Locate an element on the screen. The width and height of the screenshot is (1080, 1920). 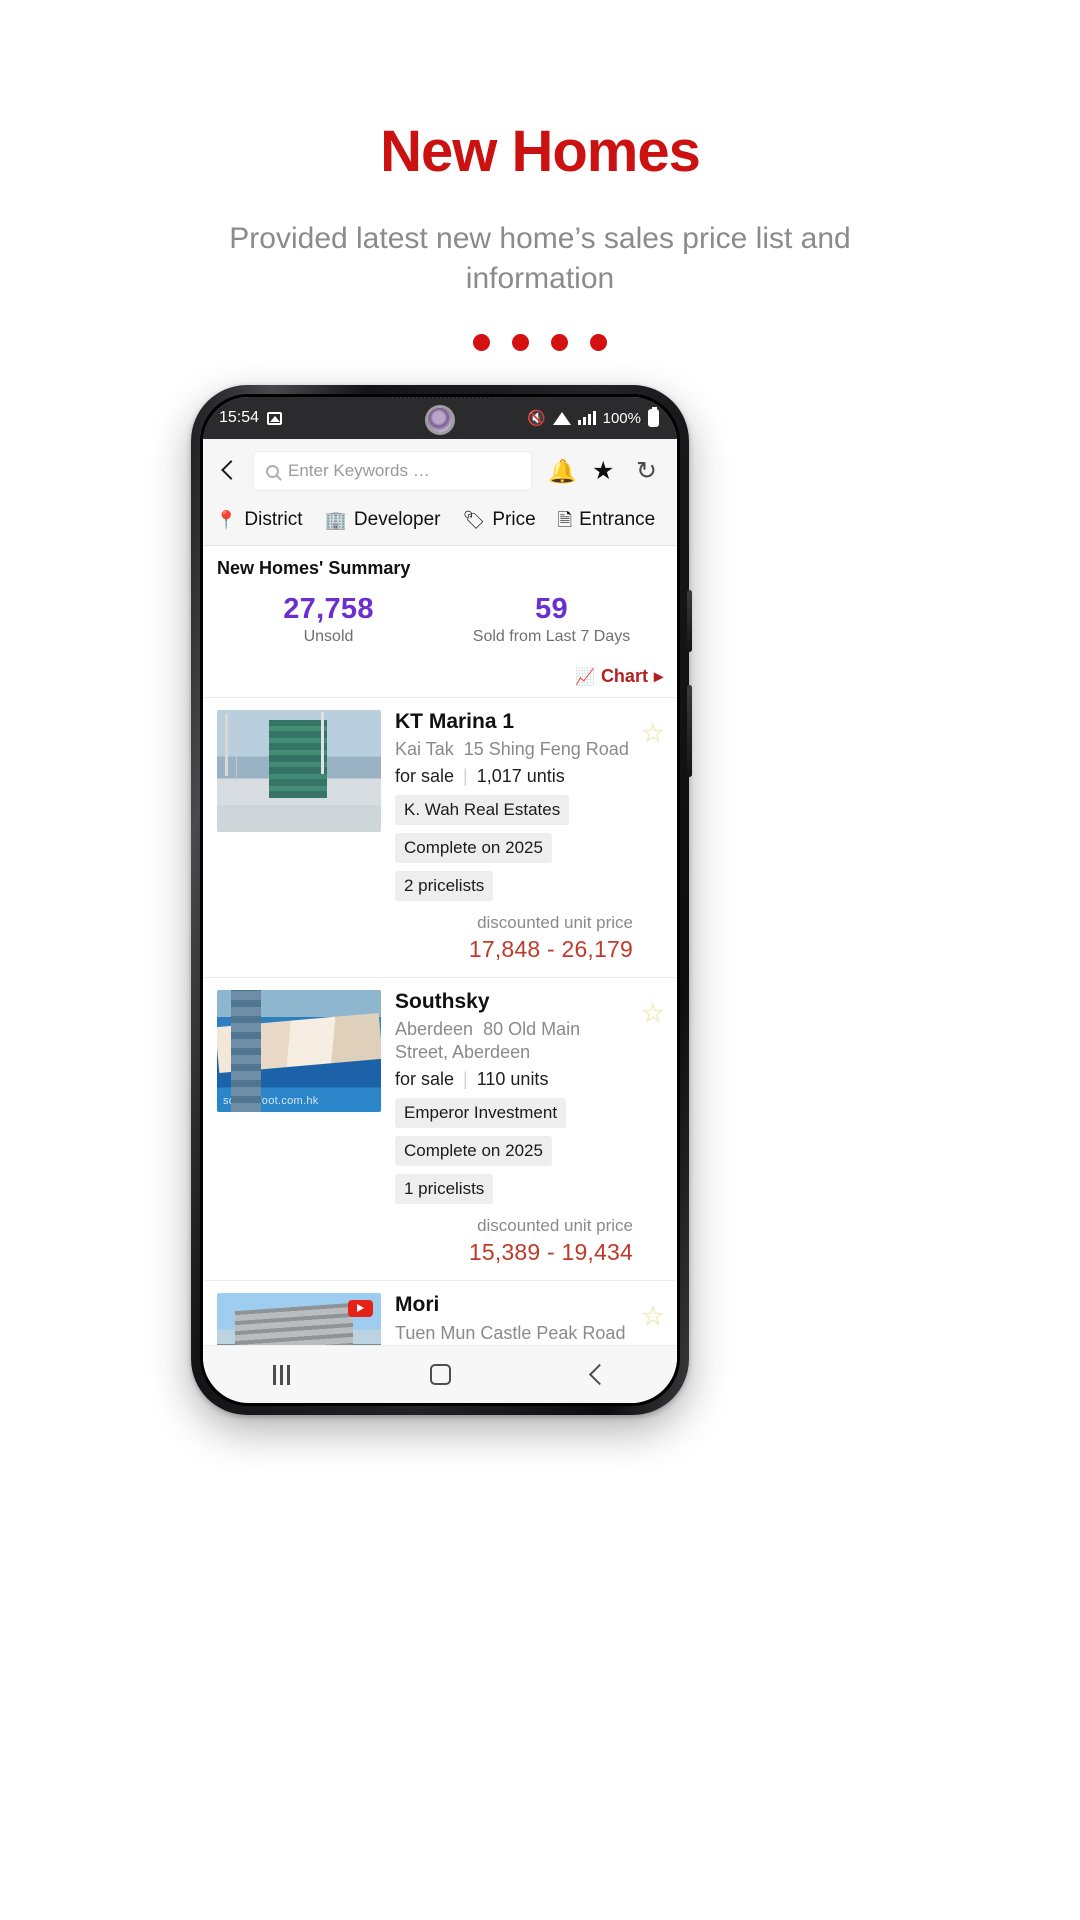
listing-name: KT Marina 1 is located at coordinates (455, 721).